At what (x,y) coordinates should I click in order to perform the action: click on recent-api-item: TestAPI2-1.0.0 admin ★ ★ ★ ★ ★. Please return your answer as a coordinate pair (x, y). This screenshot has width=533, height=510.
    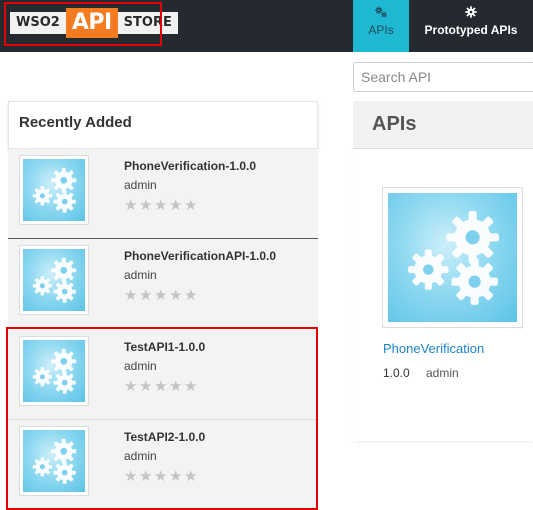
    Looking at the image, I should click on (163, 464).